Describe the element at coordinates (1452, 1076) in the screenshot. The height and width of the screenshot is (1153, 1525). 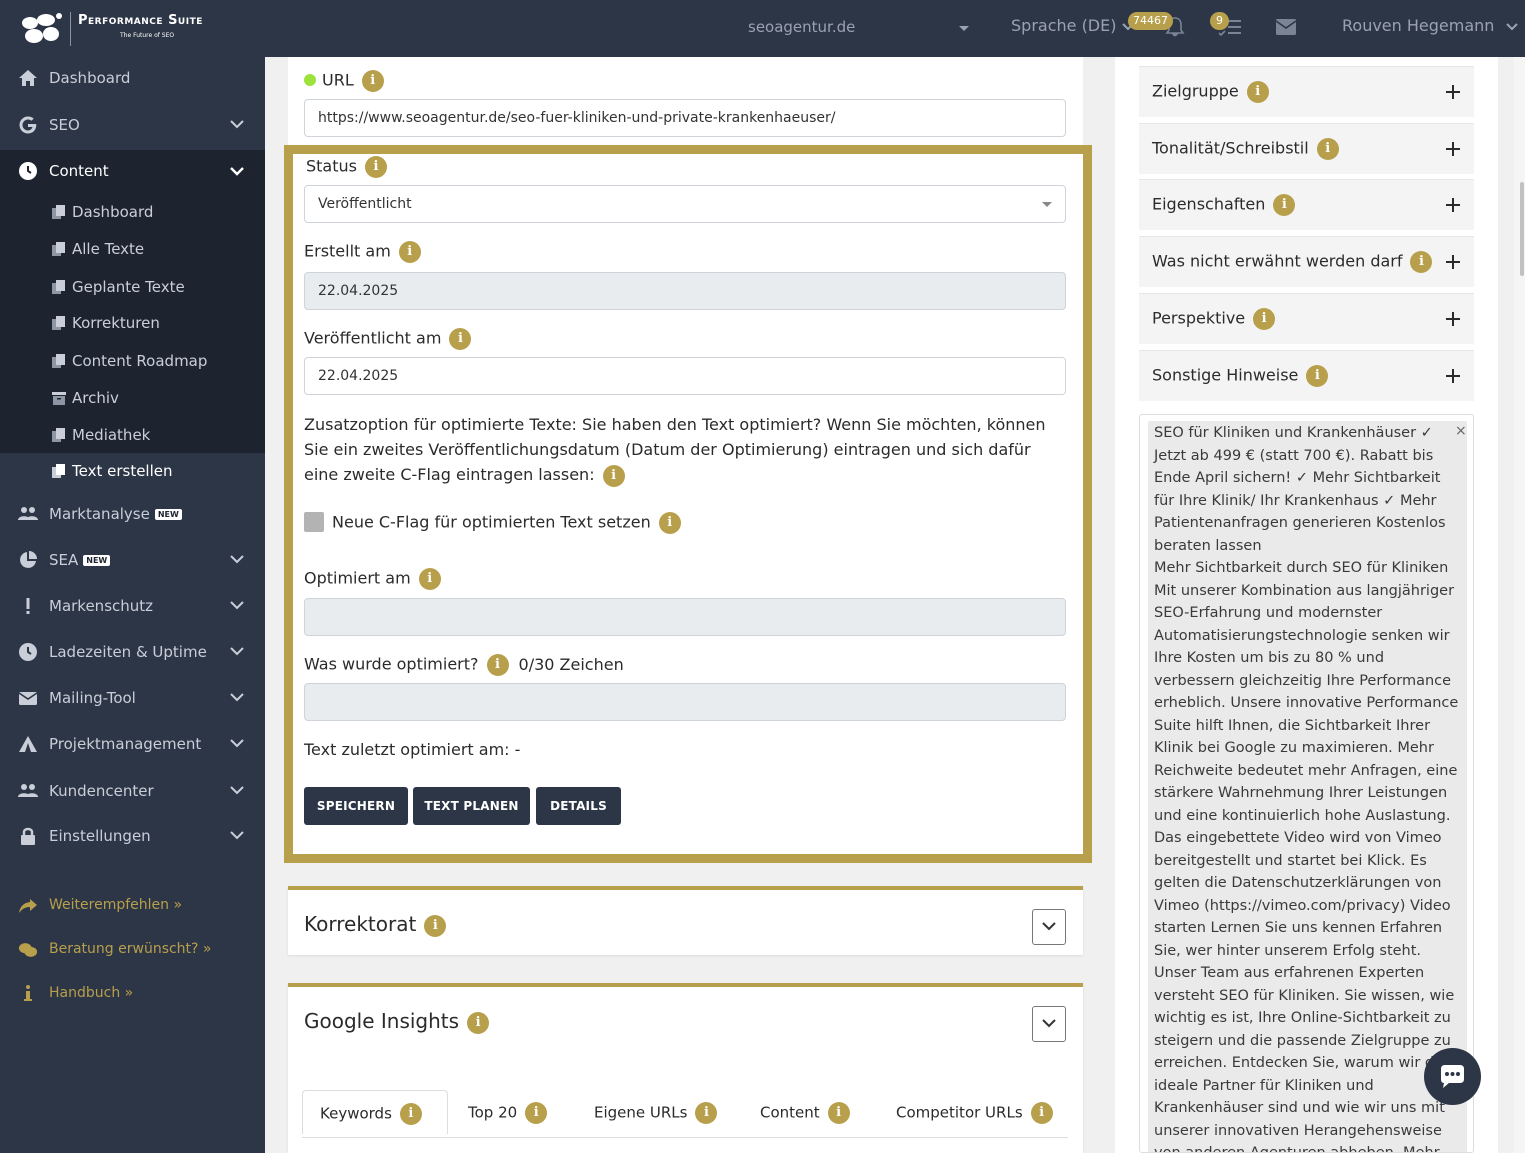
I see `chat-button` at that location.